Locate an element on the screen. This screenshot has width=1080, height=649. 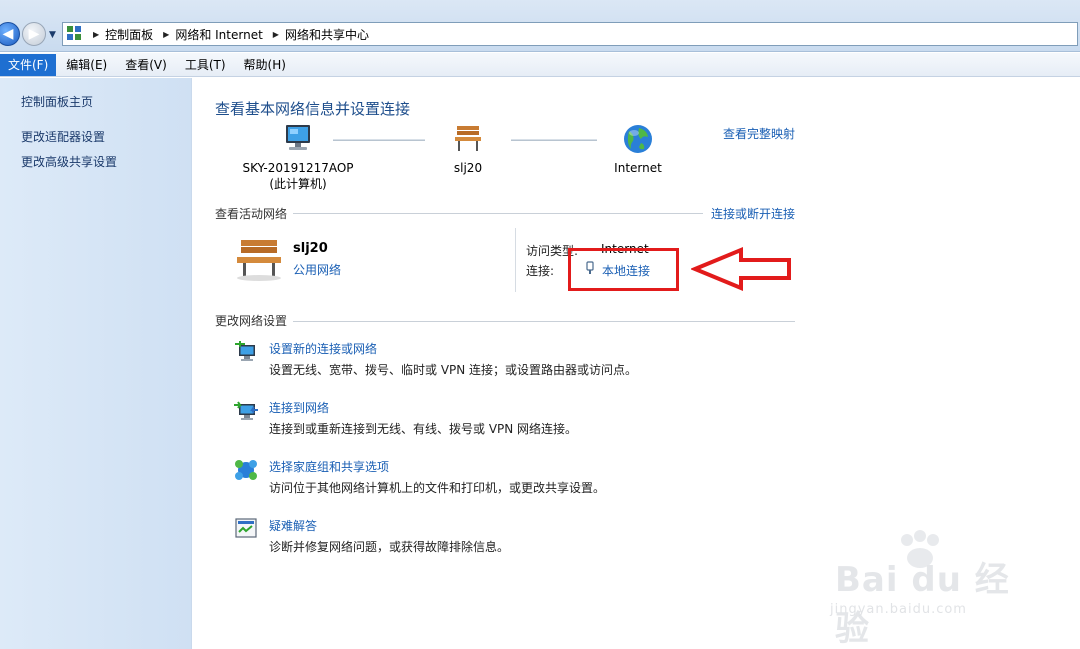
page-title: 查看基本网络信息并设置连接 is located at coordinates (313, 109).